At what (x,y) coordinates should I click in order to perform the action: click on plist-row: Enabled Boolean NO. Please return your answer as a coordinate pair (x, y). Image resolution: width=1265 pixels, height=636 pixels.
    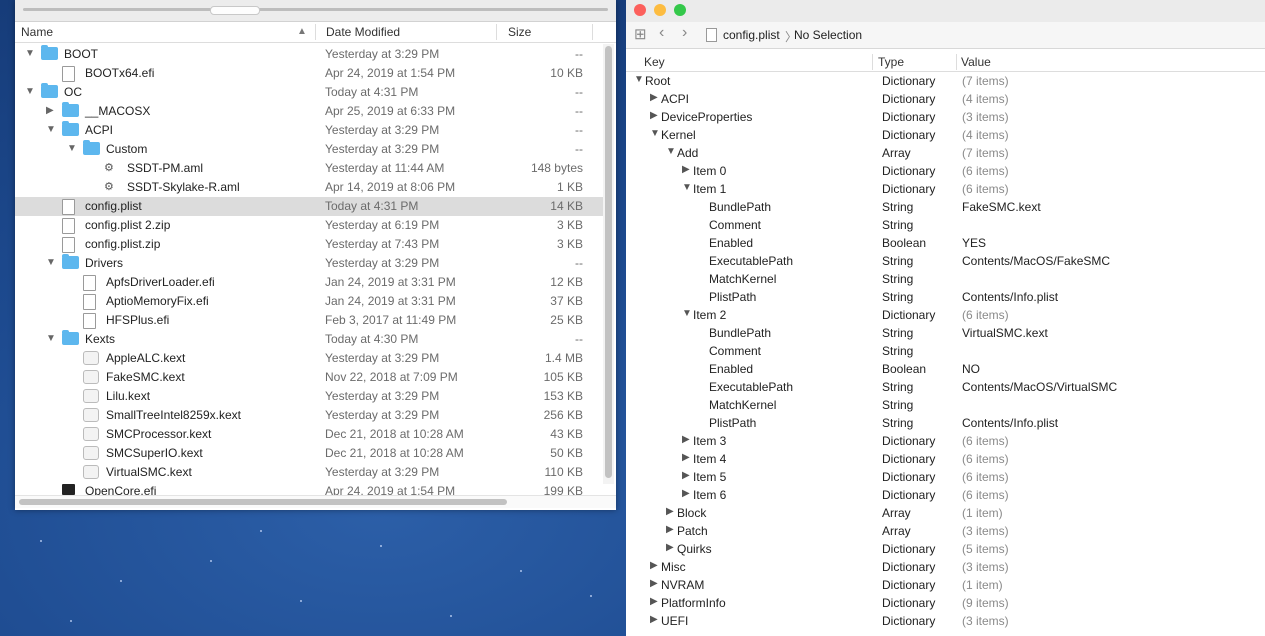
    Looking at the image, I should click on (945, 369).